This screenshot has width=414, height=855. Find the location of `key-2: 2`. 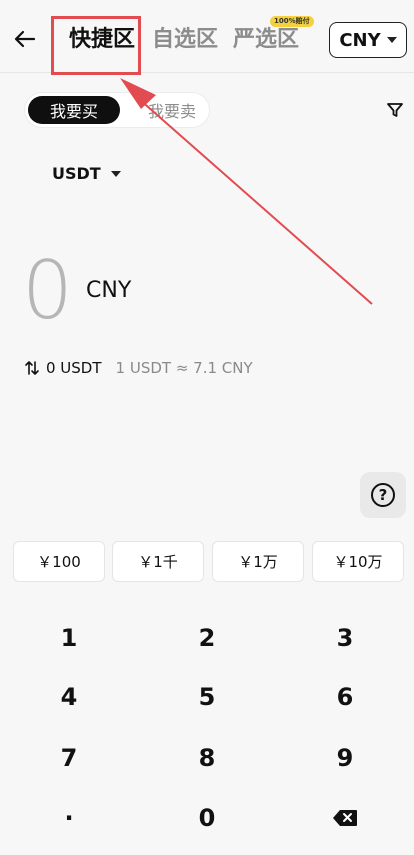

key-2: 2 is located at coordinates (207, 638).